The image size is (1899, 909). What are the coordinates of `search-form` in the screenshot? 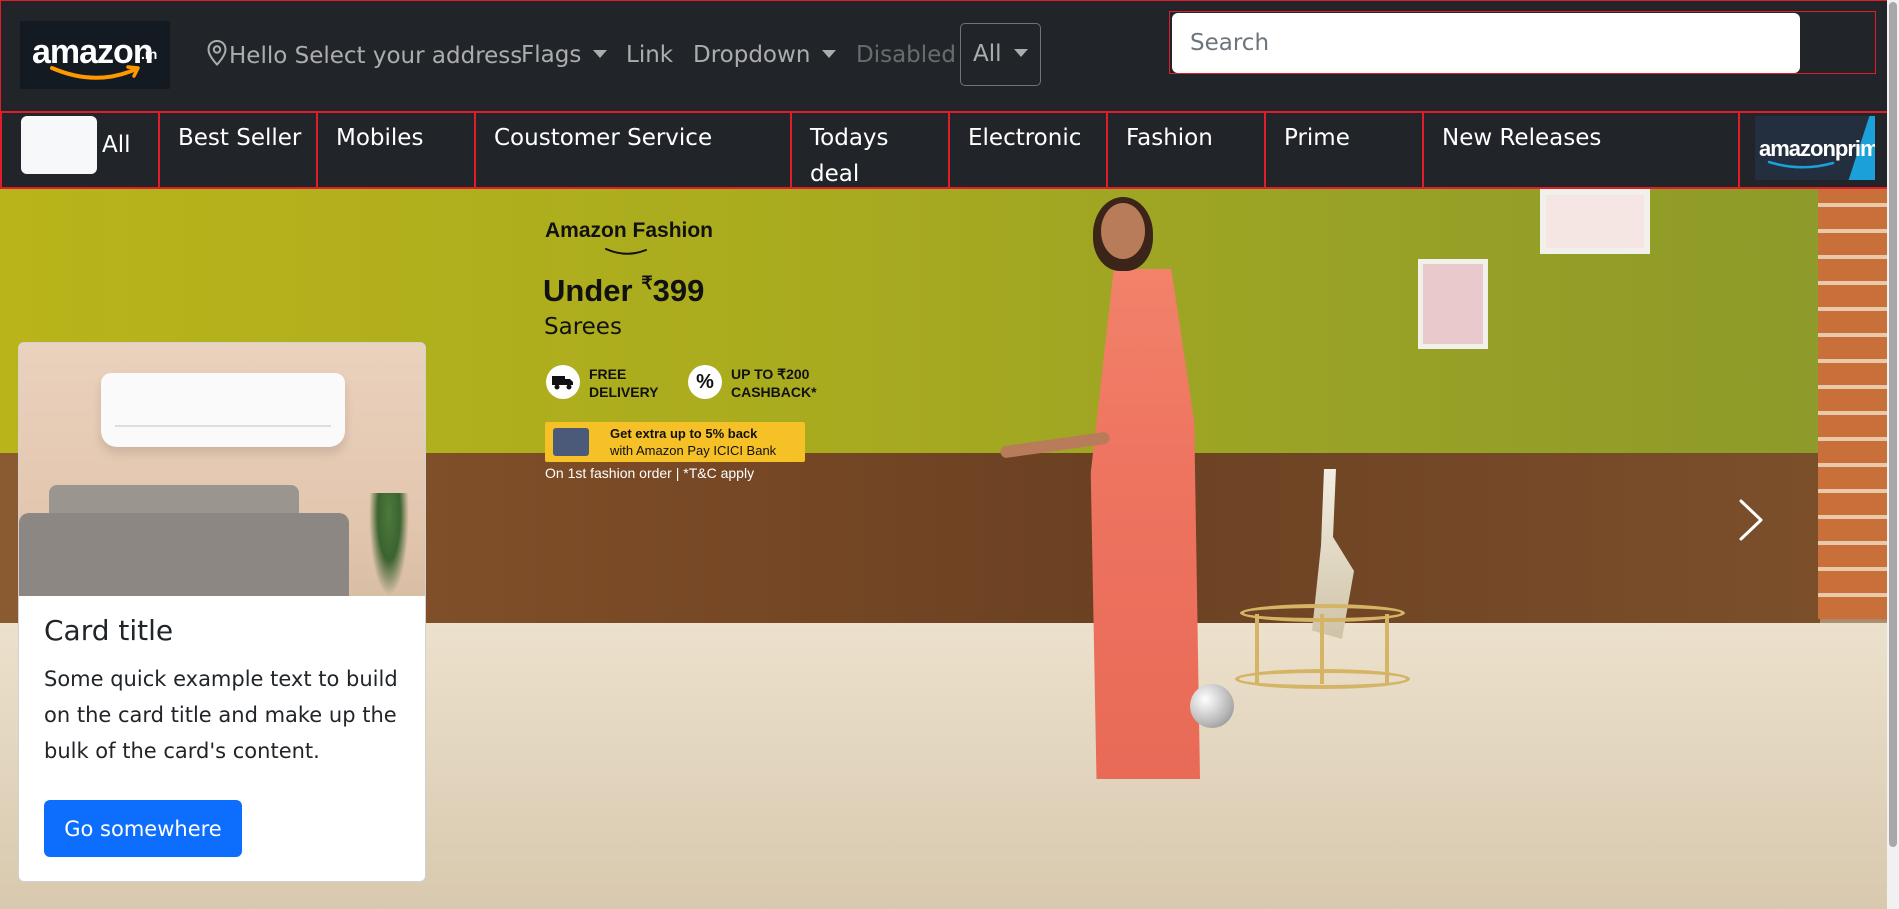 It's located at (1522, 42).